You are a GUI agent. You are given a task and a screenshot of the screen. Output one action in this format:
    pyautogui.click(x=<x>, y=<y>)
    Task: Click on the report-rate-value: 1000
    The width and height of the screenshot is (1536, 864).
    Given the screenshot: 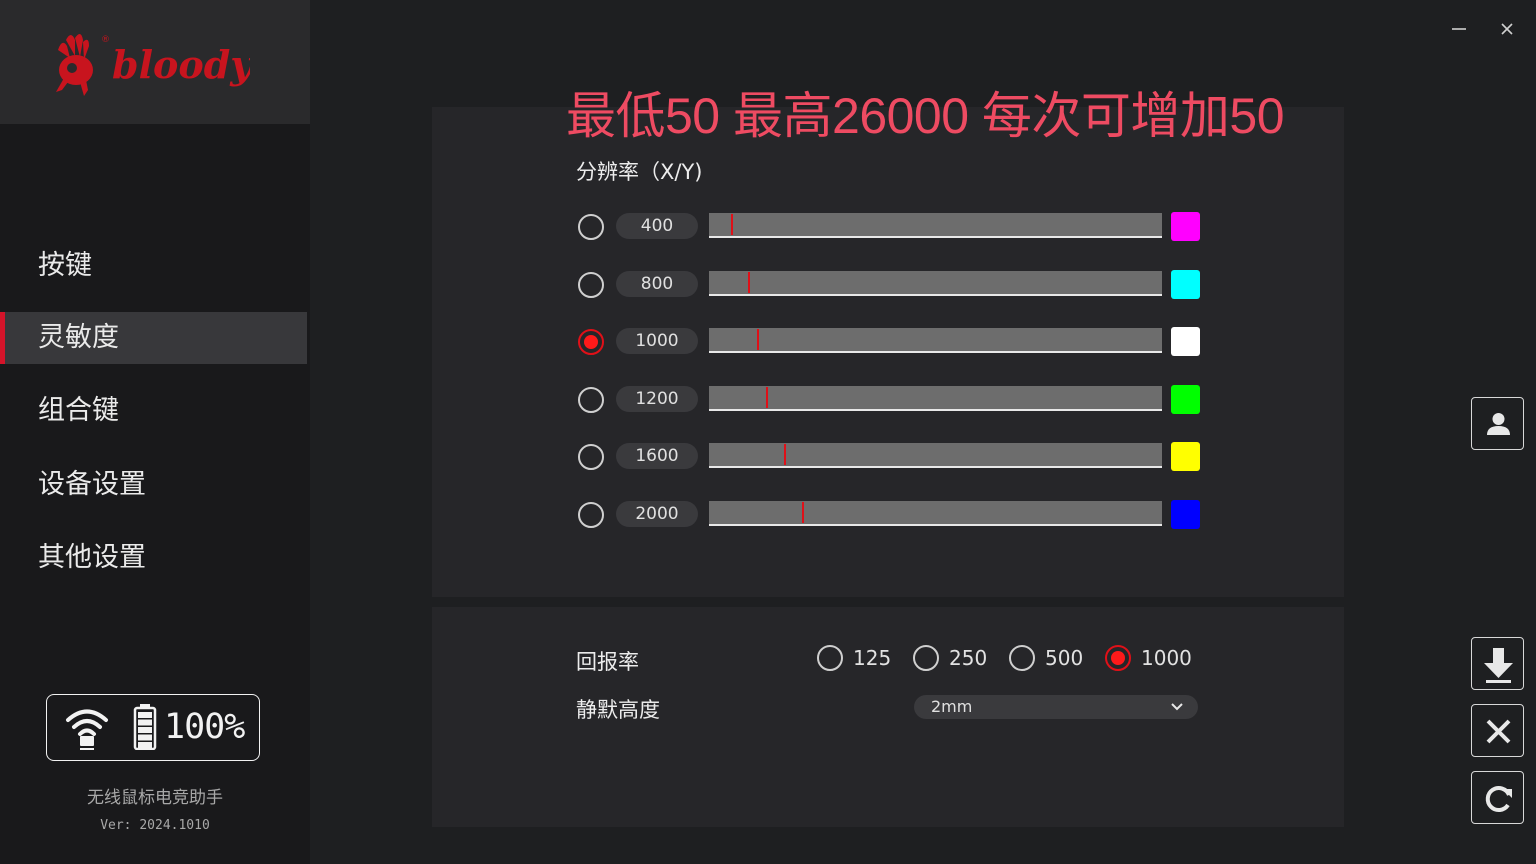 What is the action you would take?
    pyautogui.click(x=1166, y=658)
    